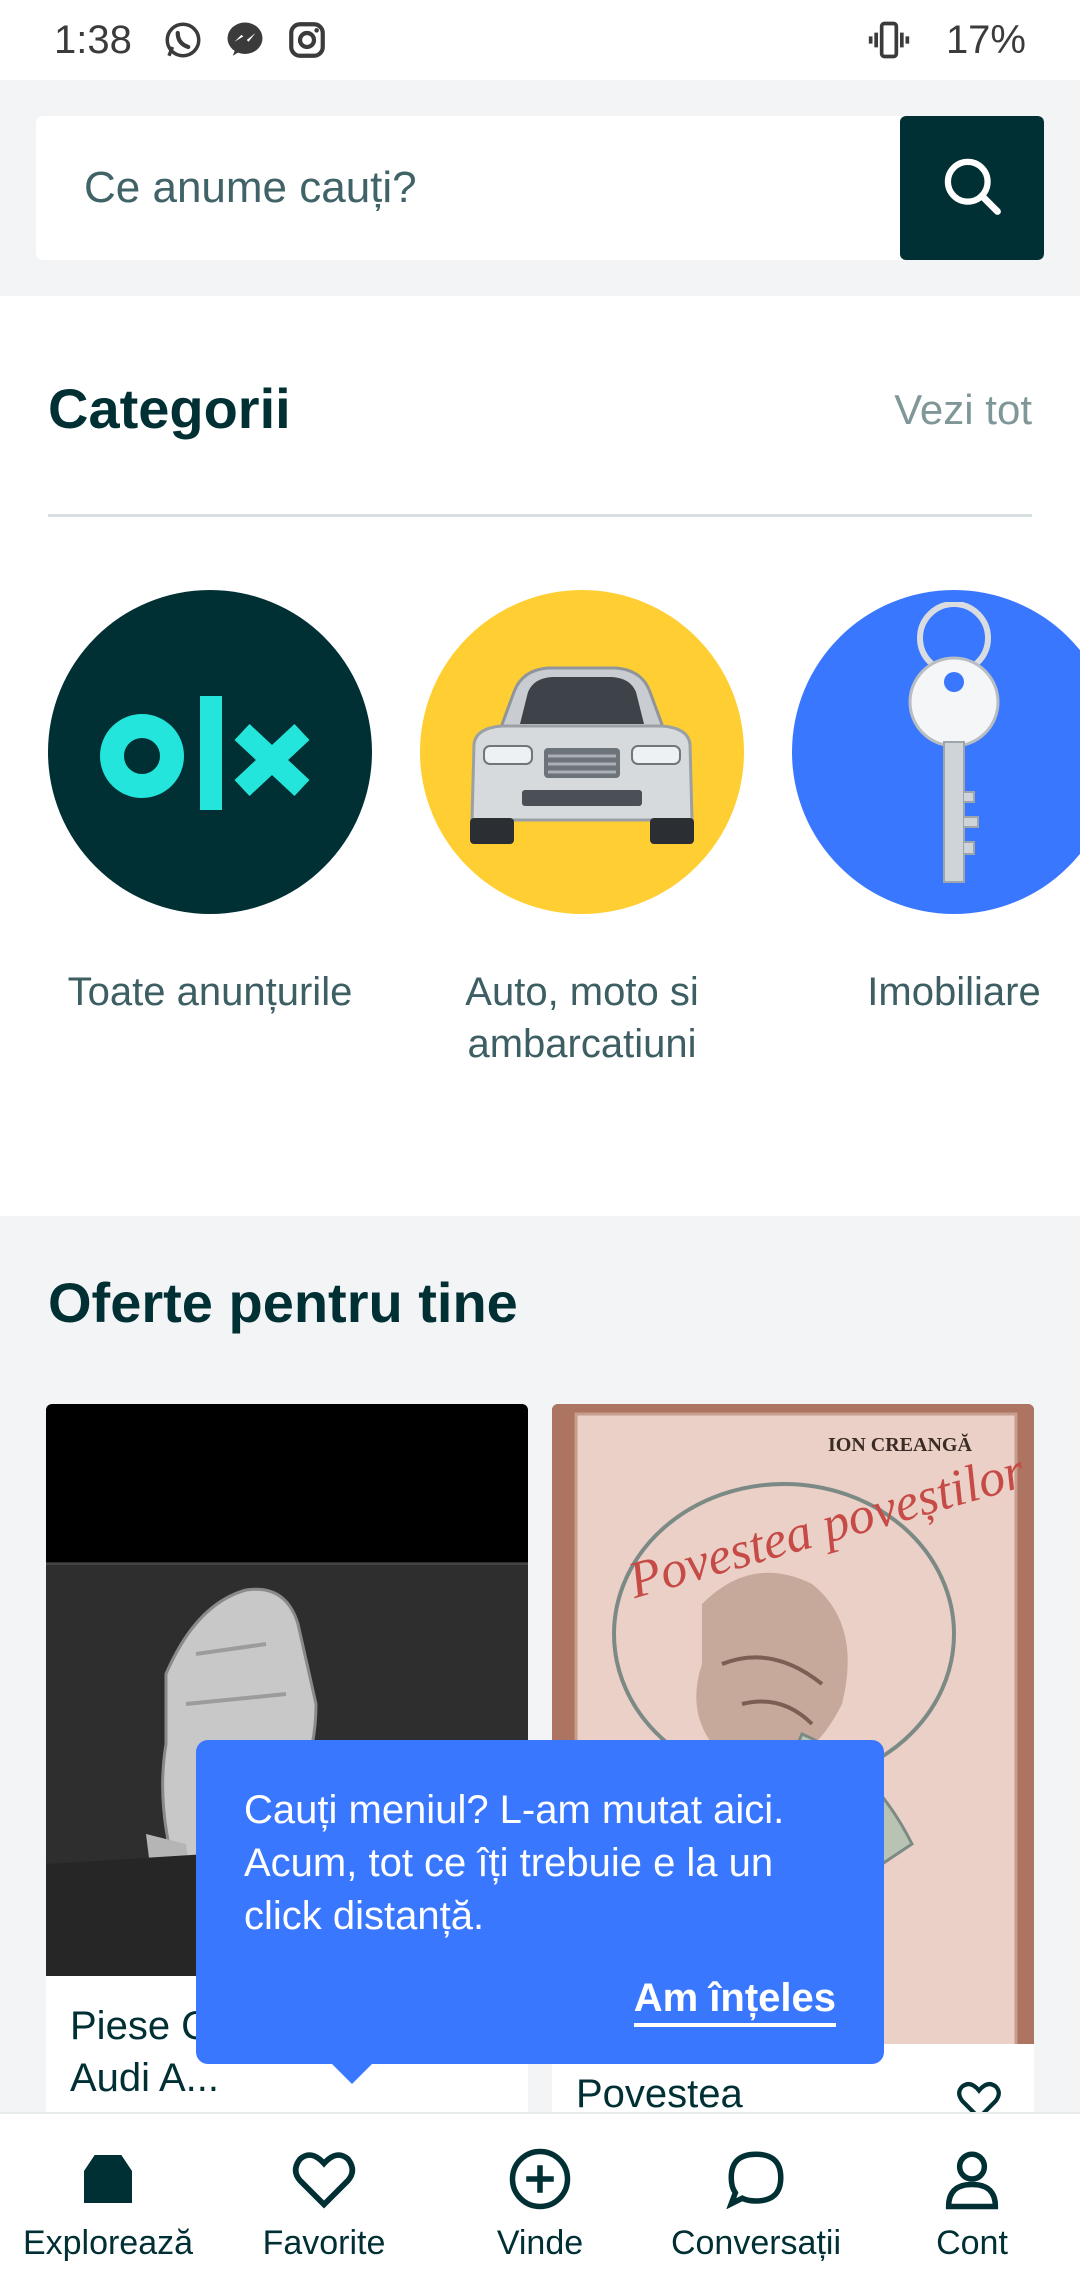 Image resolution: width=1080 pixels, height=2280 pixels. Describe the element at coordinates (324, 2179) in the screenshot. I see `heart-icon` at that location.